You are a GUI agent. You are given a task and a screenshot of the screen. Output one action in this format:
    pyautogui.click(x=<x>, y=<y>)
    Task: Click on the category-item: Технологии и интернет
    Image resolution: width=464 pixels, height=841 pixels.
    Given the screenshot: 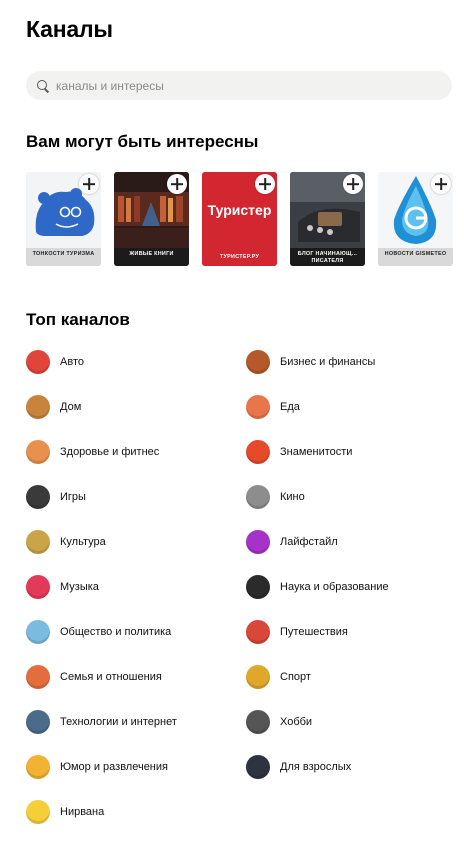 What is the action you would take?
    pyautogui.click(x=101, y=722)
    